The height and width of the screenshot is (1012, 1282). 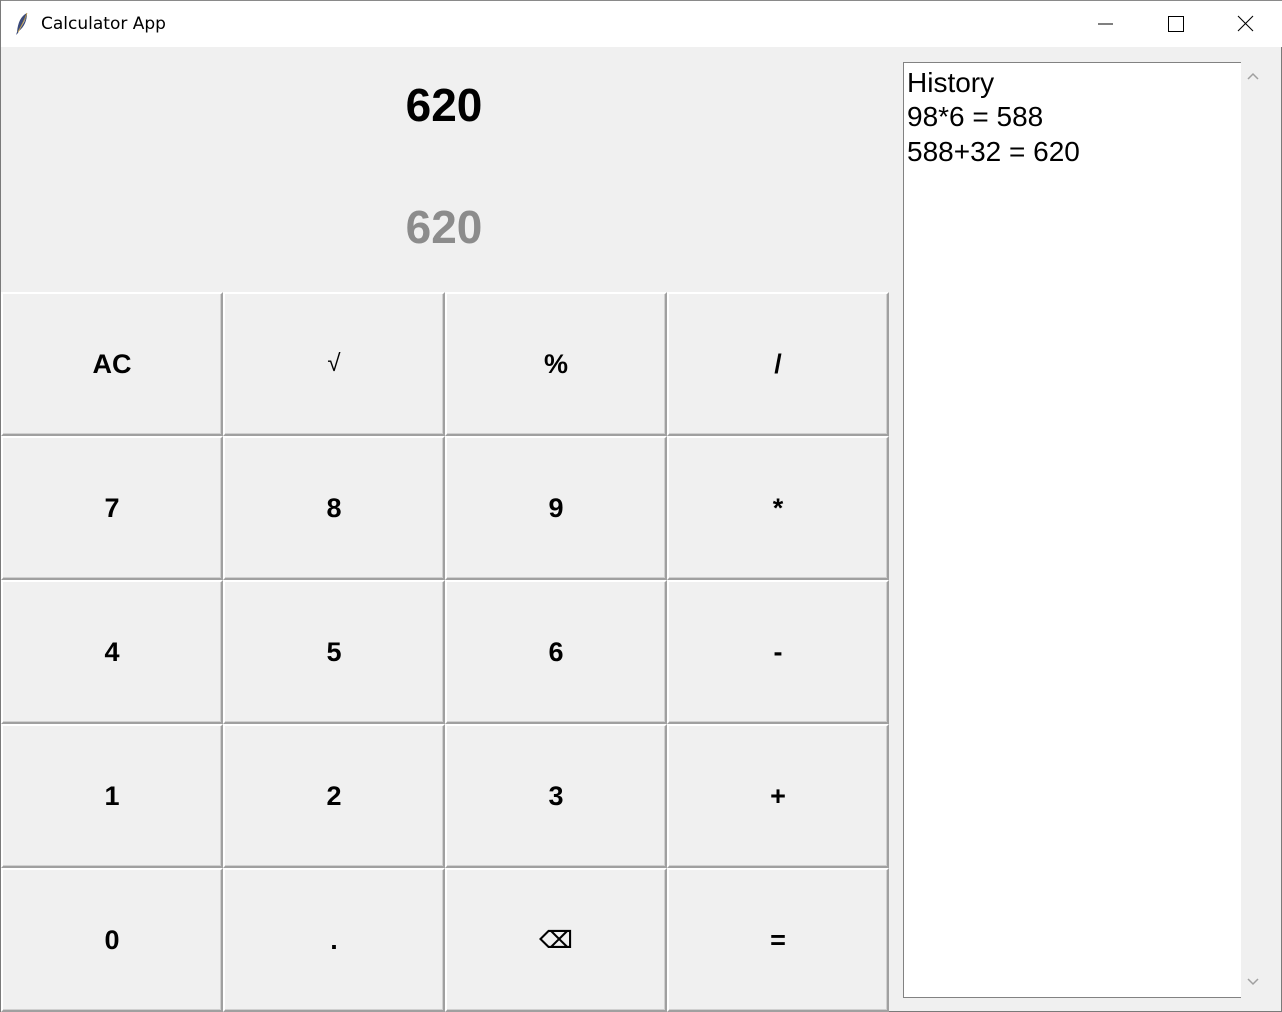 I want to click on digit-6-button: 6, so click(x=556, y=652).